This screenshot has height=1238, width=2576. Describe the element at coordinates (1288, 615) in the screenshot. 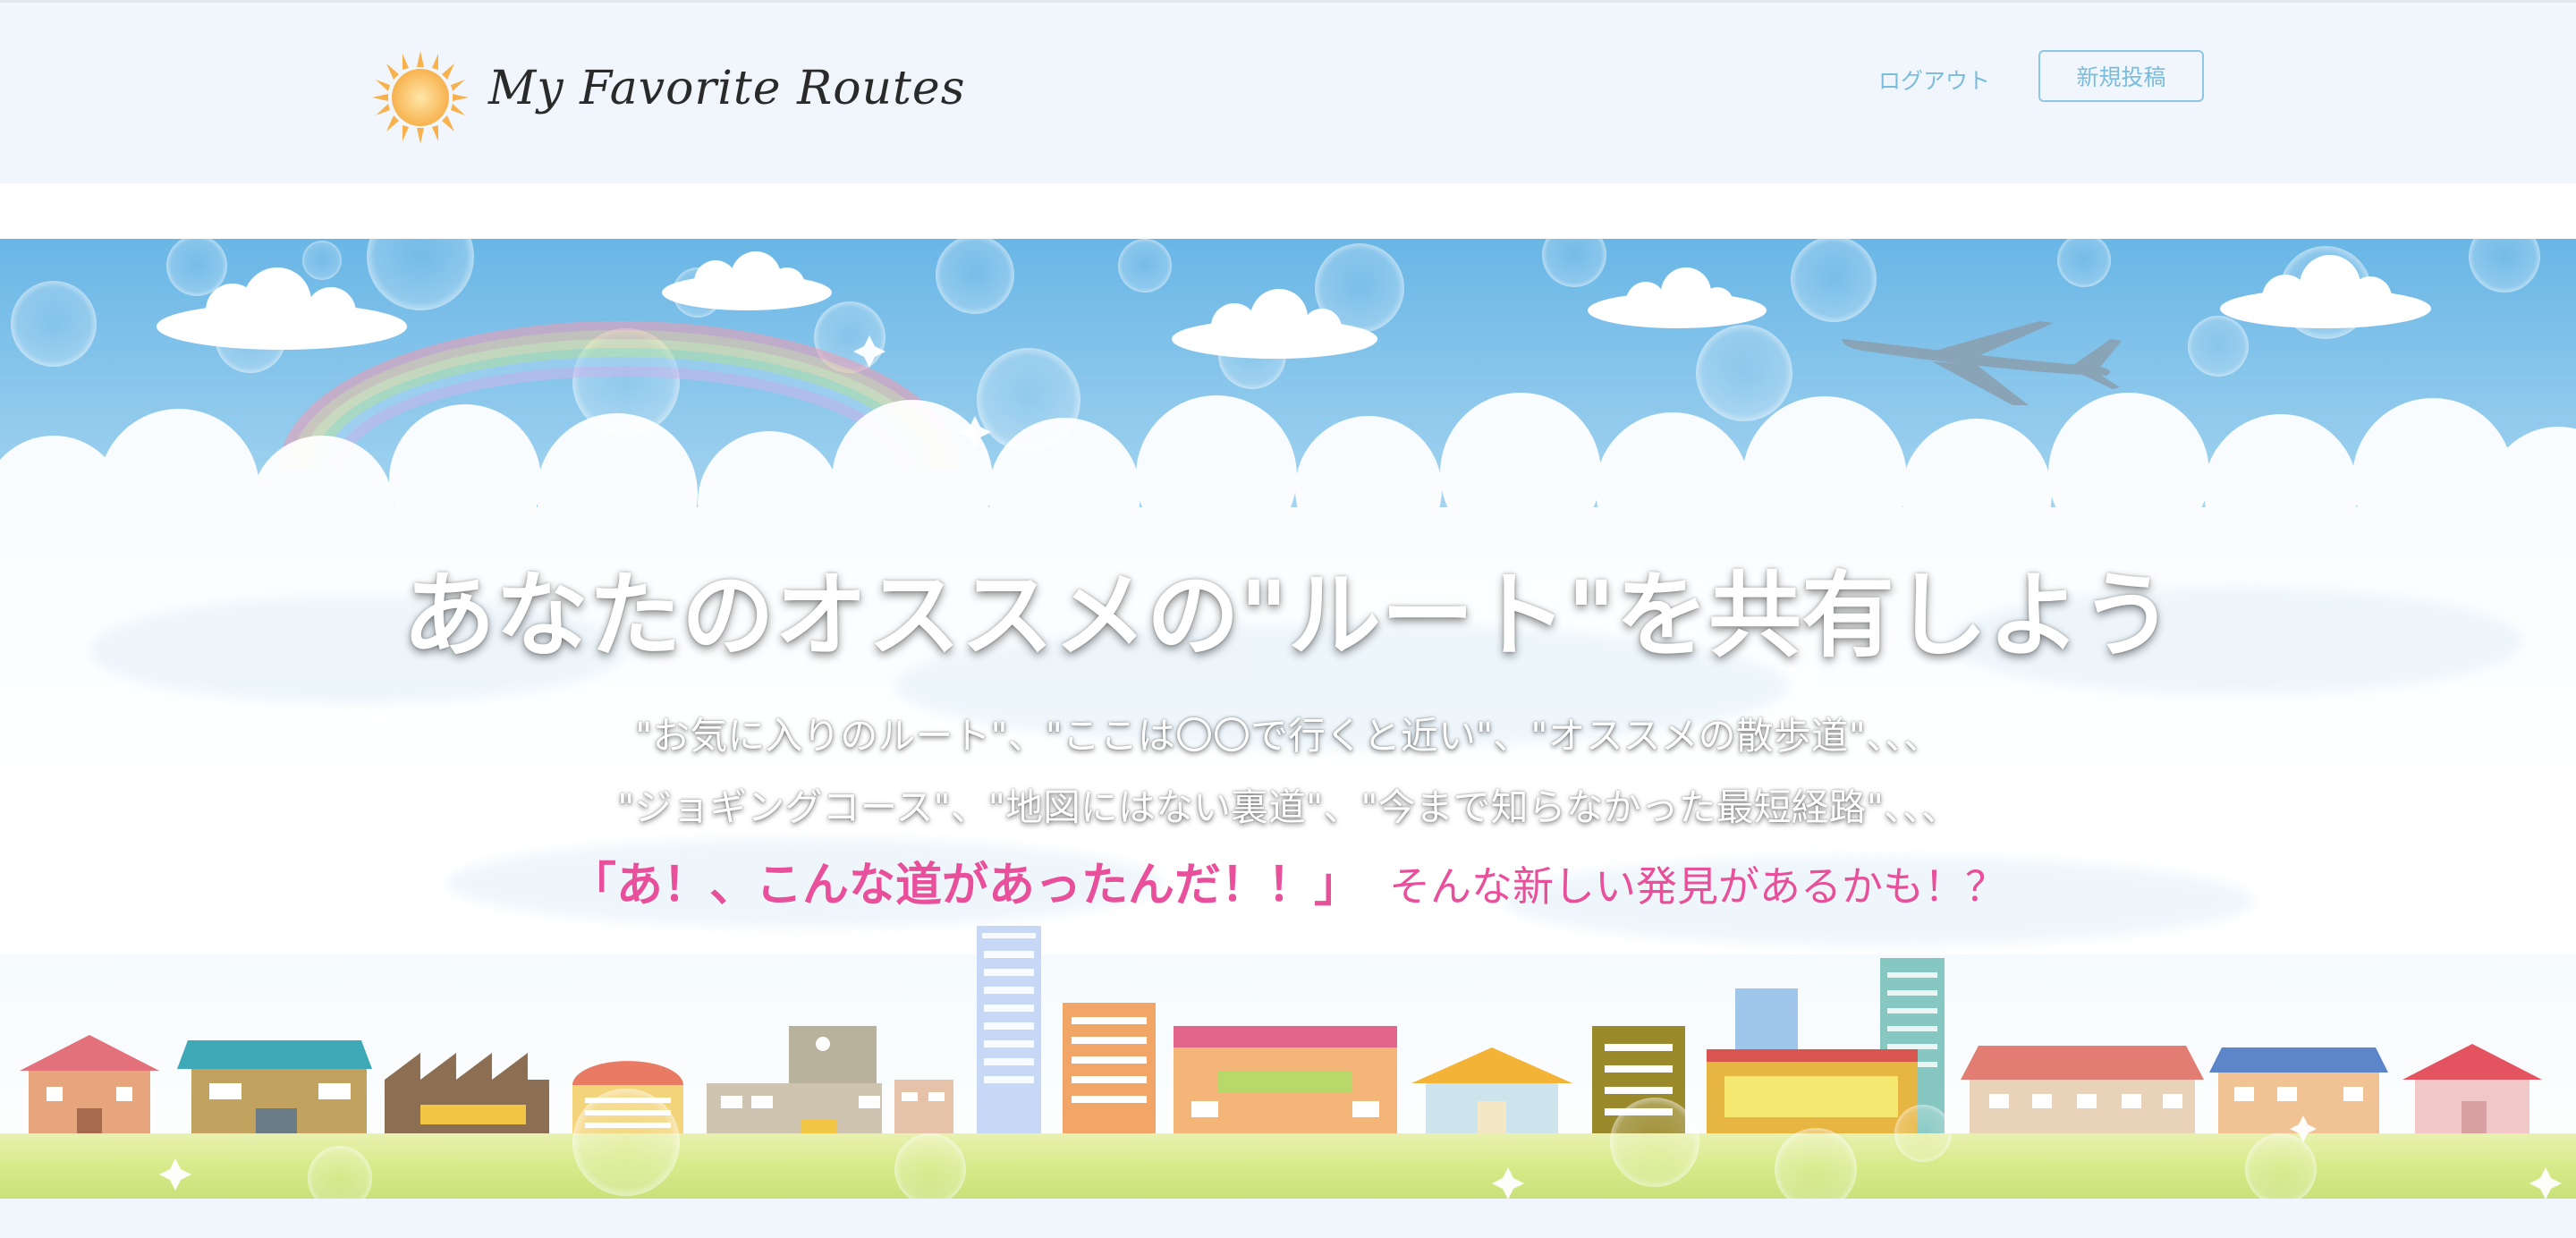

I see `hero-title: あなたのオススメの"ルート"を共有しよう` at that location.